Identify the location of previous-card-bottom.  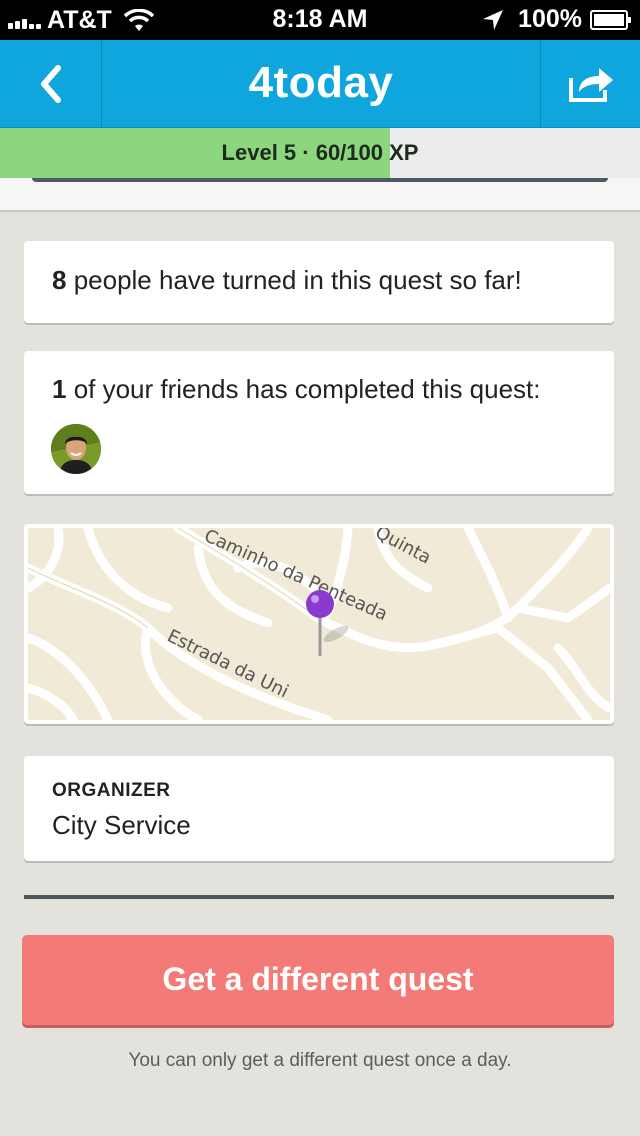
(320, 195).